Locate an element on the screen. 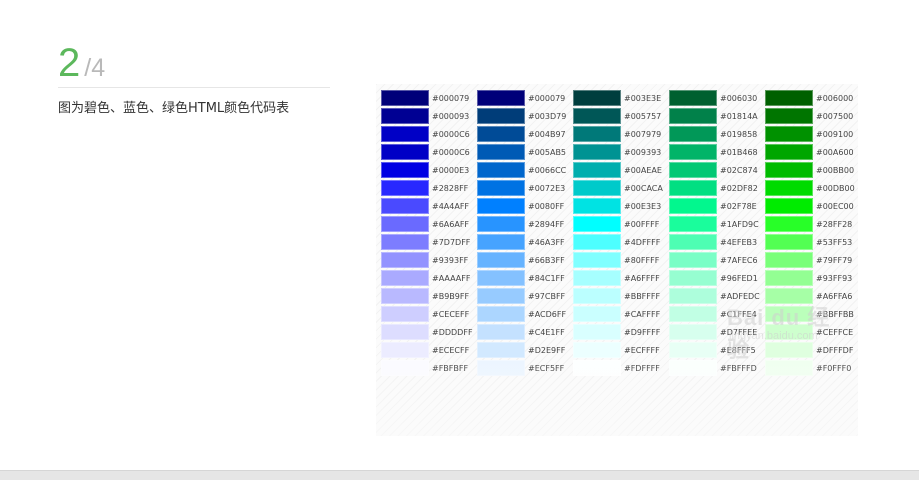 This screenshot has width=919, height=480. color-hex-label: #D9FFFF is located at coordinates (642, 332).